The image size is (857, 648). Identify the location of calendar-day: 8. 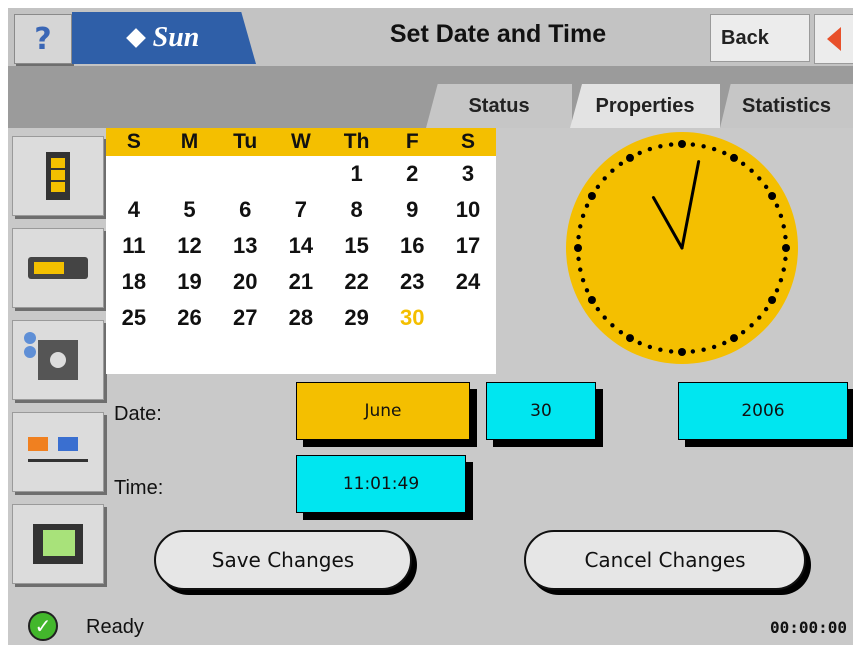
(357, 210).